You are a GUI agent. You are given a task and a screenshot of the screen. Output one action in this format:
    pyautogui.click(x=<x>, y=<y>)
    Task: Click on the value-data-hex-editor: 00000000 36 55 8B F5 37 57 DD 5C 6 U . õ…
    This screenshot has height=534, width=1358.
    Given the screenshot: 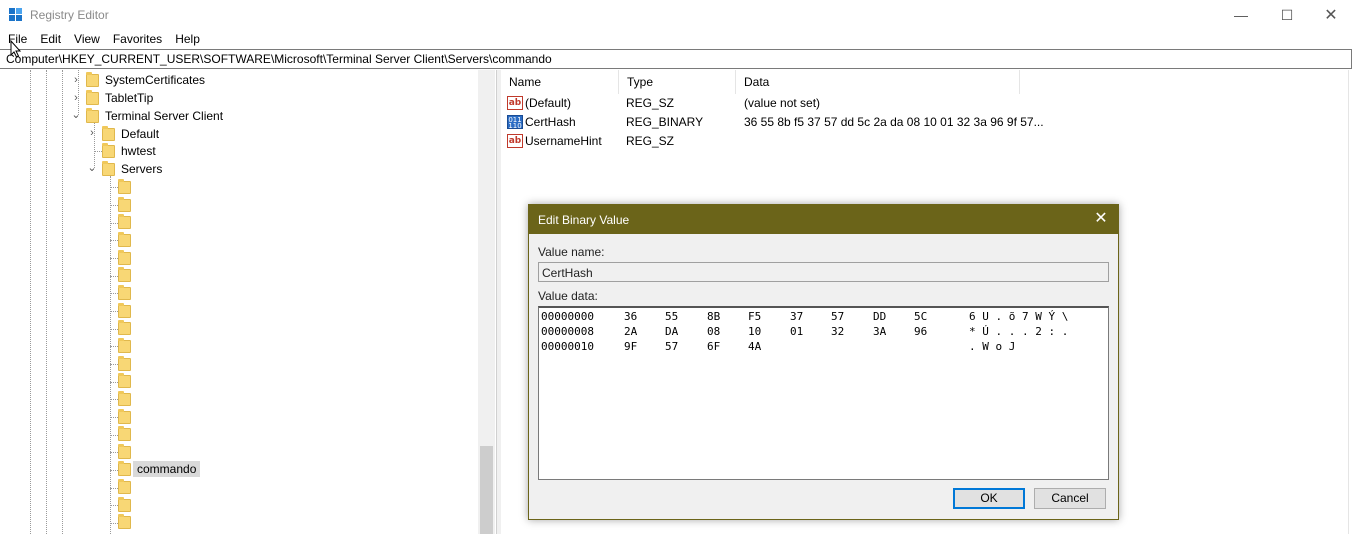 What is the action you would take?
    pyautogui.click(x=823, y=393)
    